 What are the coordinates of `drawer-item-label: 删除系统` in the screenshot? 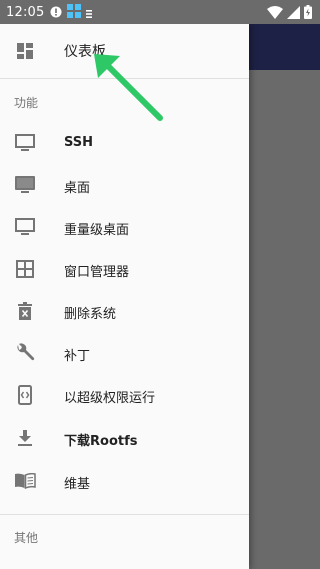 It's located at (90, 314).